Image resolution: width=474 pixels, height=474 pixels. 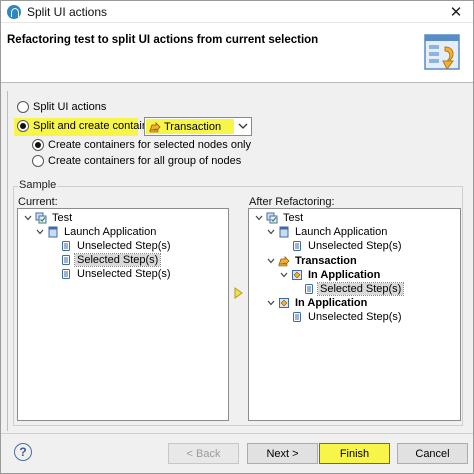 I want to click on current-label: Current:, so click(x=38, y=202).